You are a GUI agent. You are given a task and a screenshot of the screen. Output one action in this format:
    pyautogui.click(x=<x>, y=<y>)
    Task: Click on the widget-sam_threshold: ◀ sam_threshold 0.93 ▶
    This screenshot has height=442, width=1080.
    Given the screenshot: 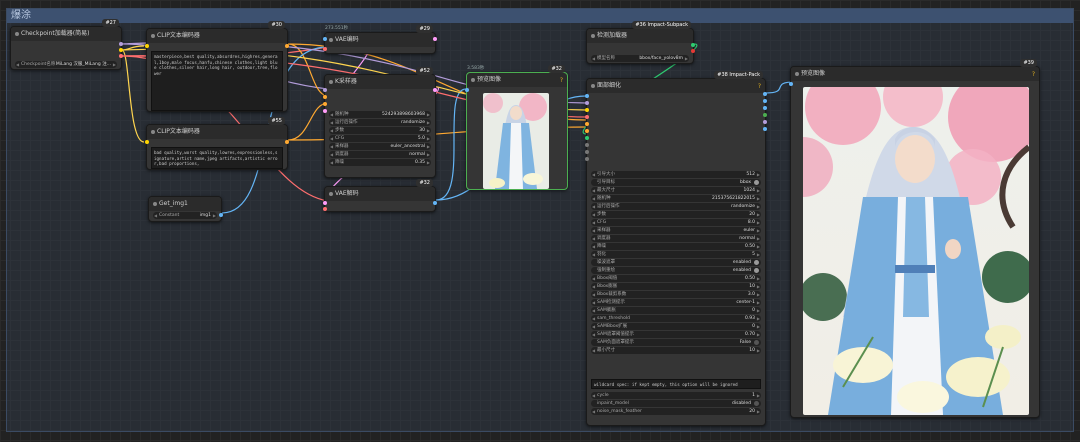 What is the action you would take?
    pyautogui.click(x=676, y=318)
    